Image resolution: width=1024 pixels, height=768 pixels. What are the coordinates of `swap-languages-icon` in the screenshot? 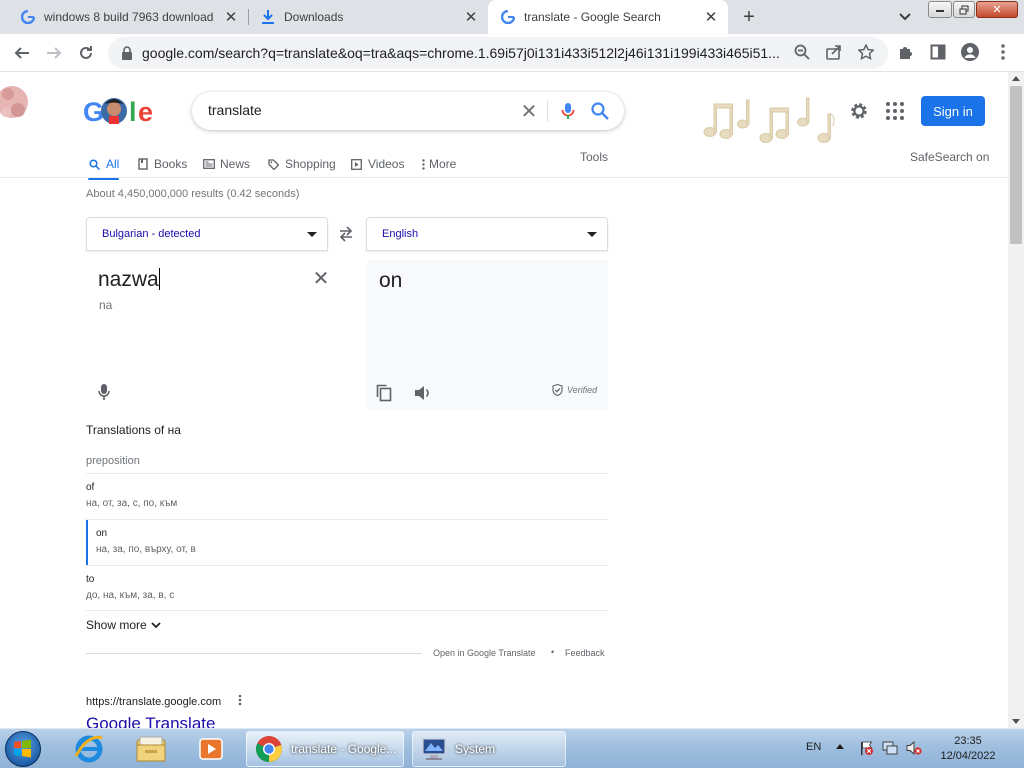 It's located at (346, 234).